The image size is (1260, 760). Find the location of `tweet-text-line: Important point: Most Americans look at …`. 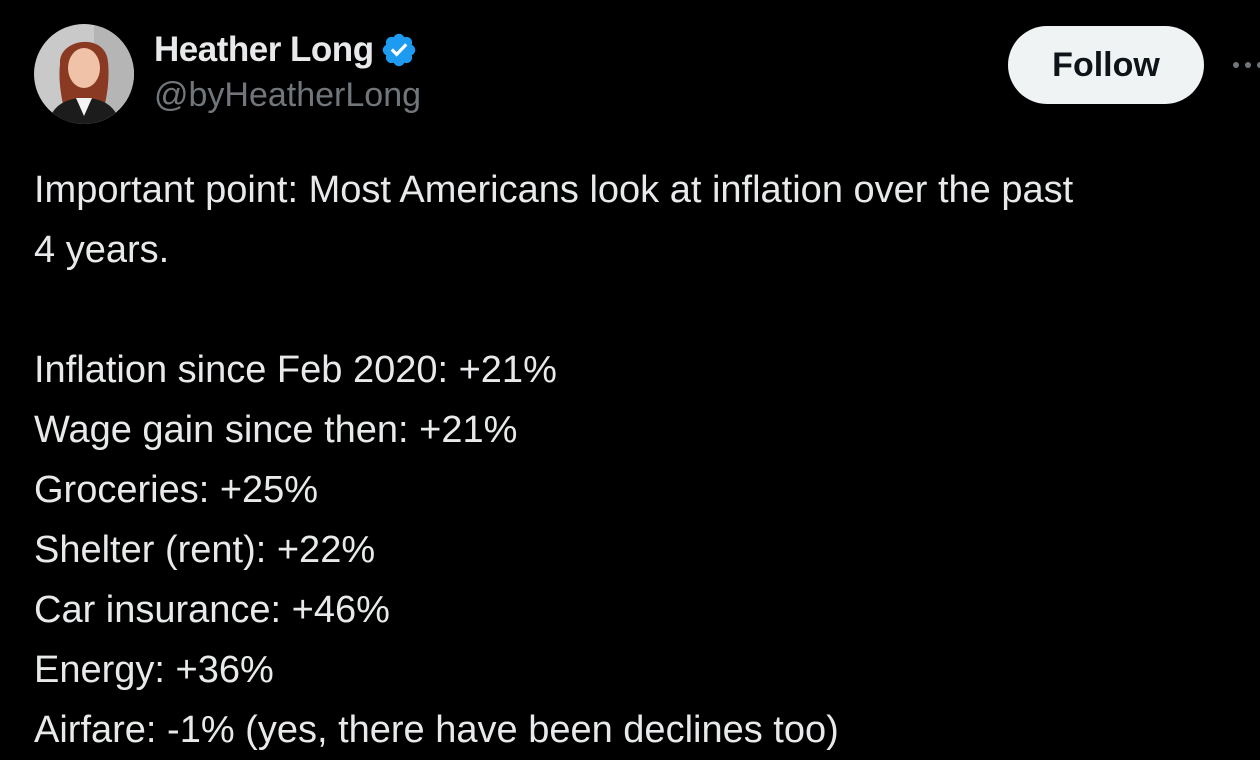

tweet-text-line: Important point: Most Americans look at … is located at coordinates (554, 190).